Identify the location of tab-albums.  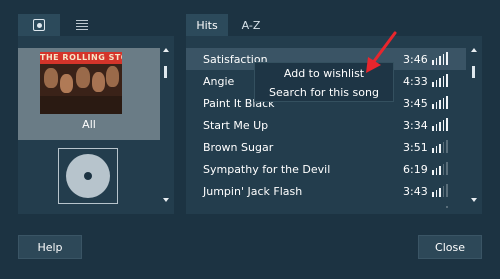
(39, 25).